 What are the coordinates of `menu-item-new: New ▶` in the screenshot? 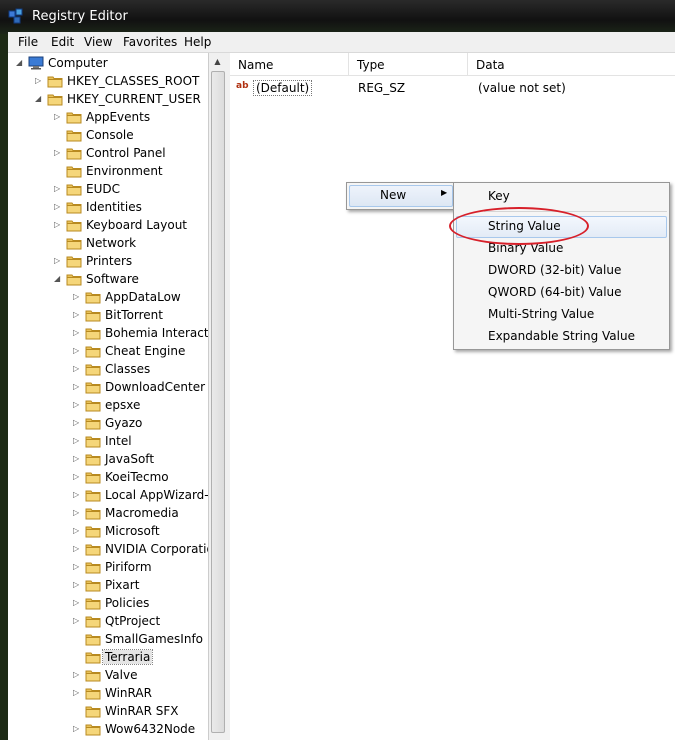 It's located at (401, 195).